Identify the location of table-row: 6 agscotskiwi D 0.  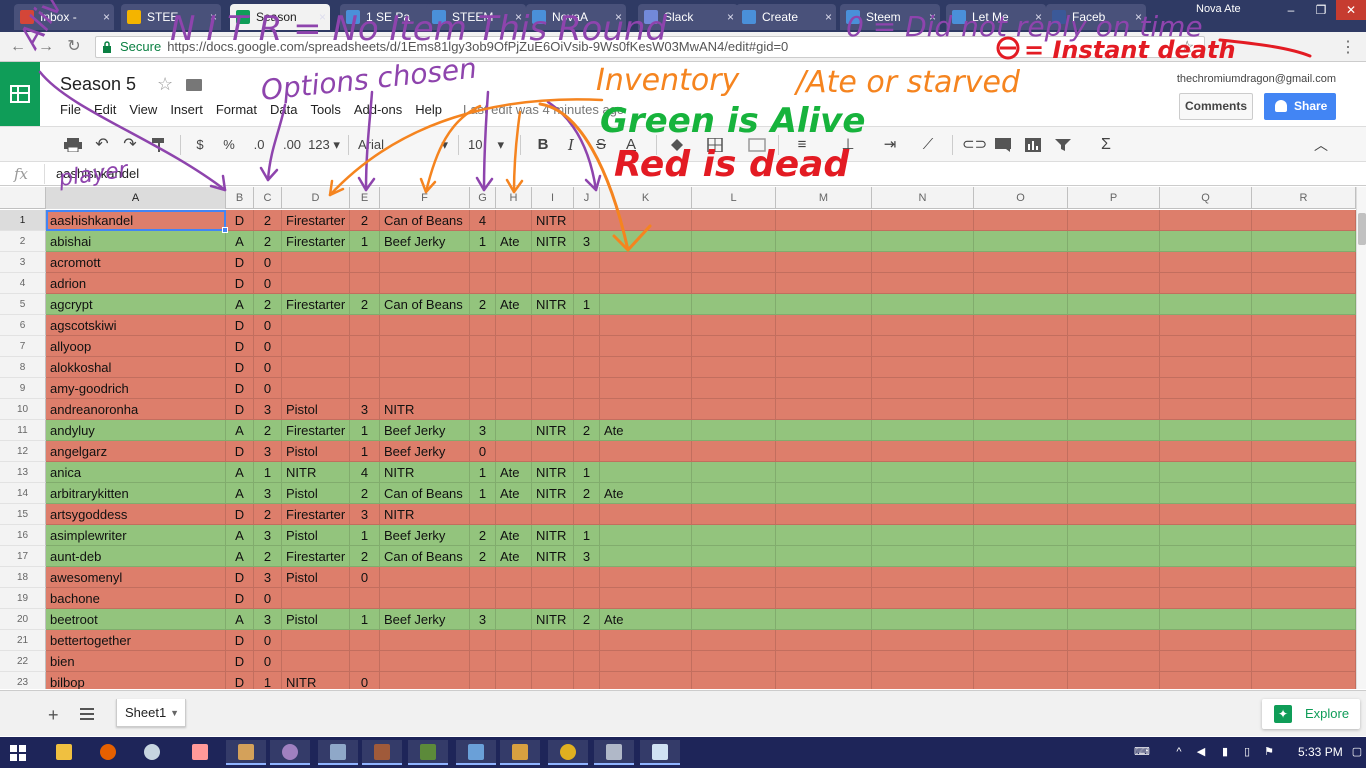
(678, 325).